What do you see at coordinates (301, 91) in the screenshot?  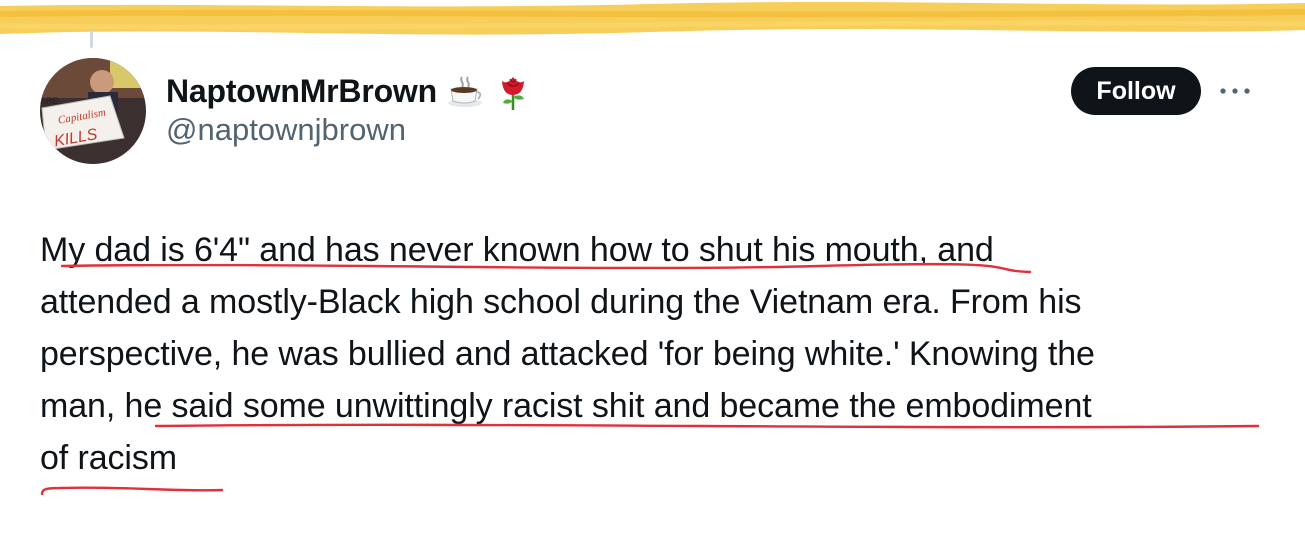 I see `display-name: NaptownMrBrown` at bounding box center [301, 91].